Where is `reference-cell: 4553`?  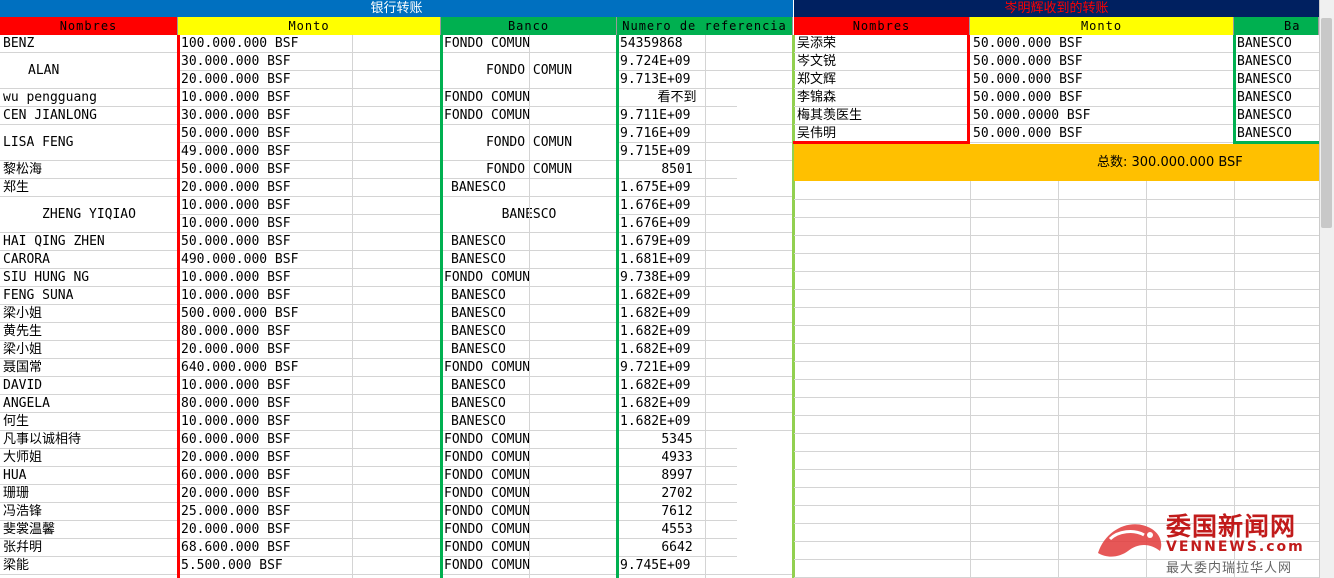
reference-cell: 4553 is located at coordinates (677, 530).